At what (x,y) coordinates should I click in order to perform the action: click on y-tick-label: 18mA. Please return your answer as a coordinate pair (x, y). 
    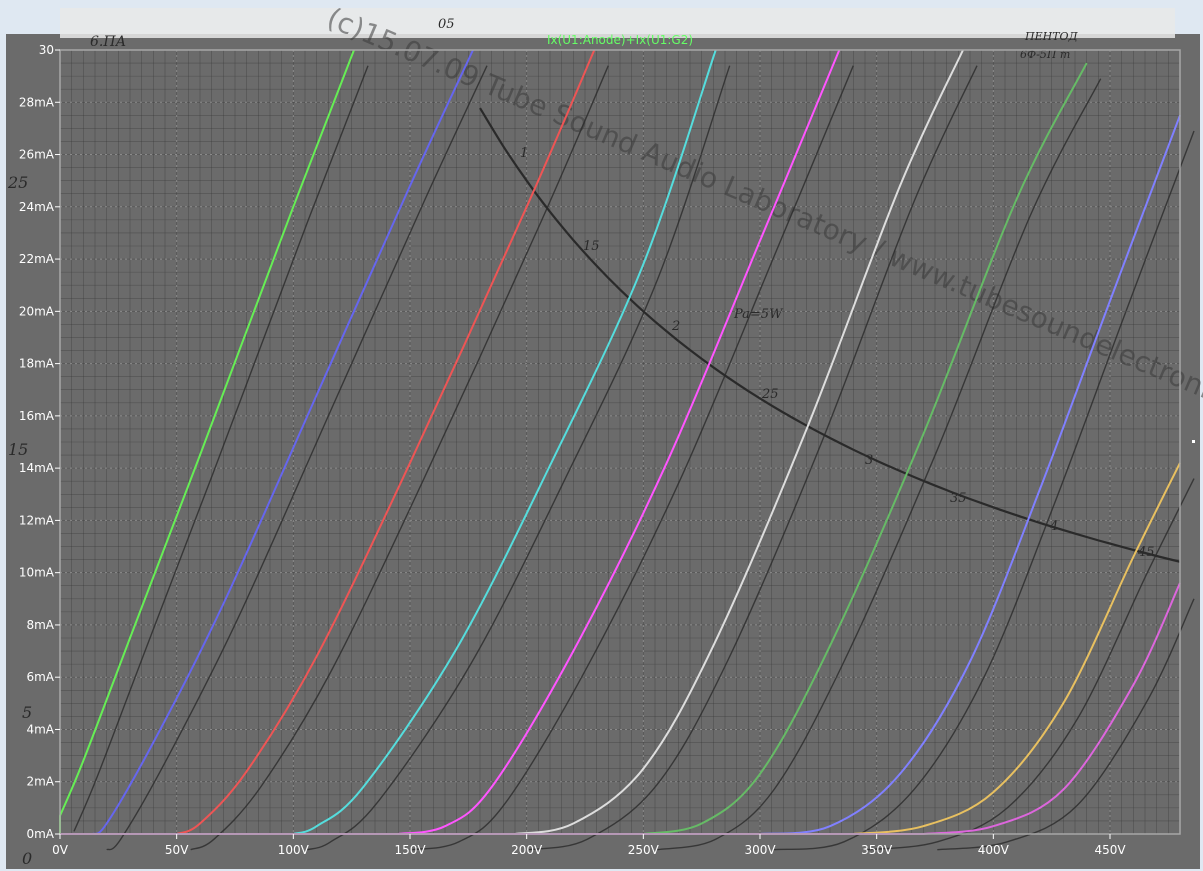
    Looking at the image, I should click on (37, 364).